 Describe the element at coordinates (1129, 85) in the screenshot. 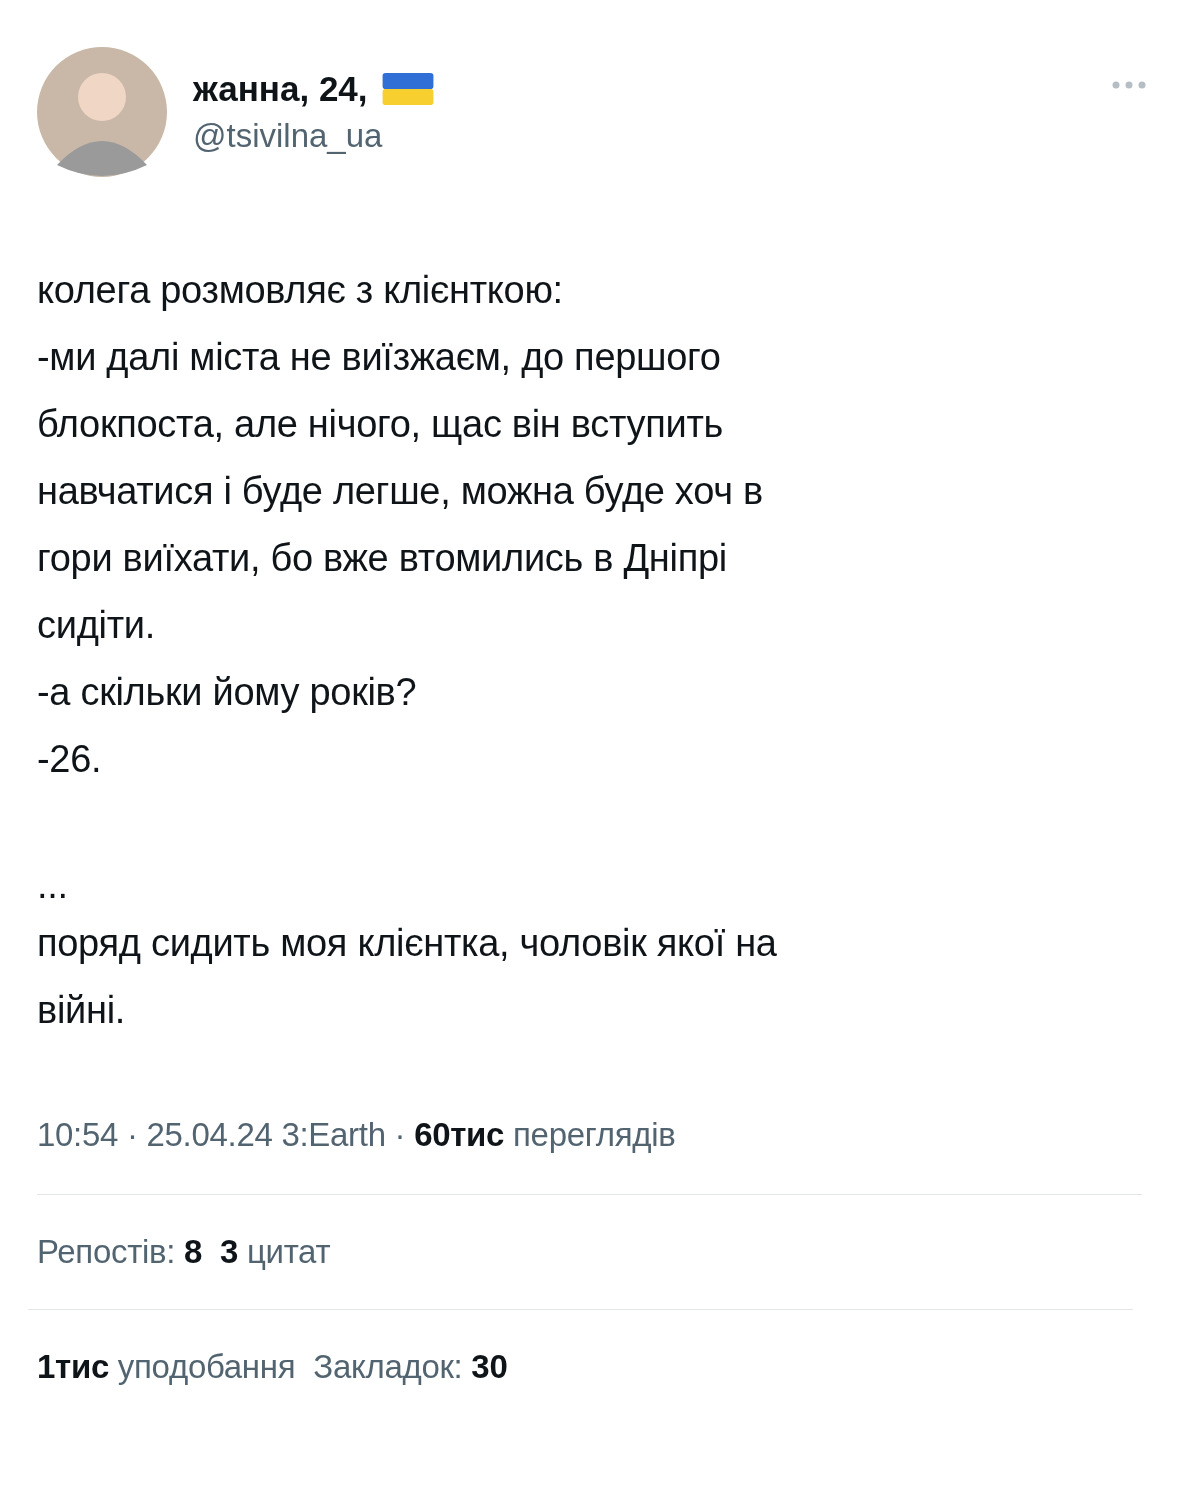

I see `more-icon` at that location.